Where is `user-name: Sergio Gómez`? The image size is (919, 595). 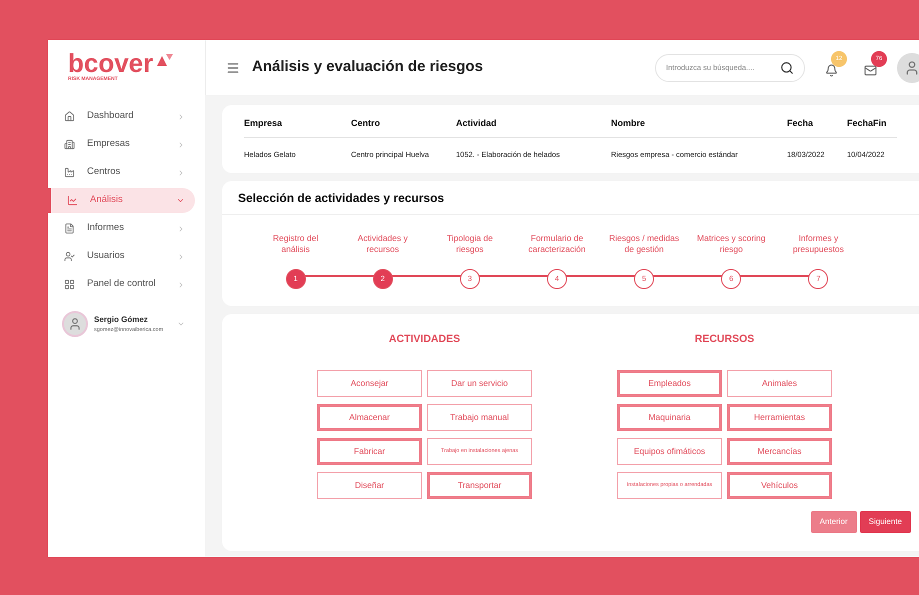
user-name: Sergio Gómez is located at coordinates (121, 320).